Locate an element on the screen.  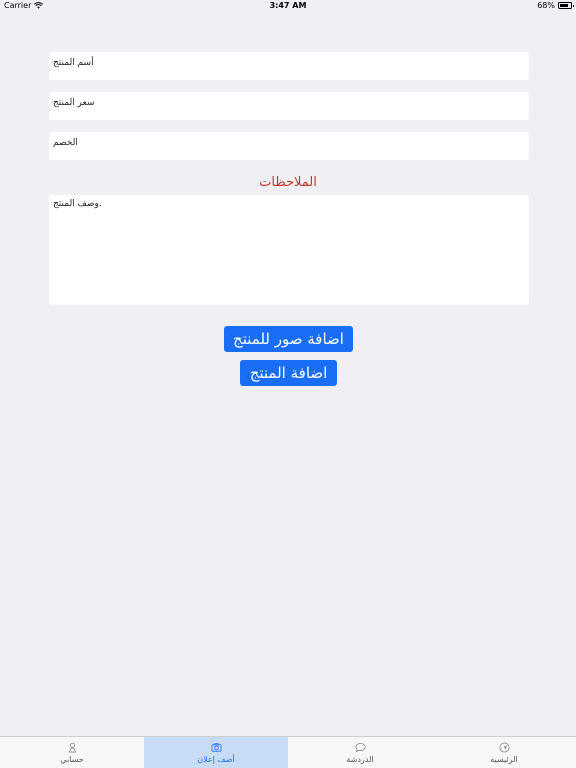
status-bar: Carrier 3:47 AM 68% is located at coordinates (288, 6).